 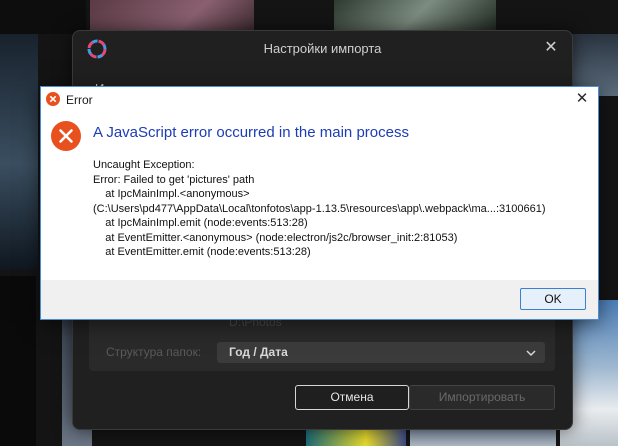 I want to click on dialog-title: Error, so click(x=79, y=100).